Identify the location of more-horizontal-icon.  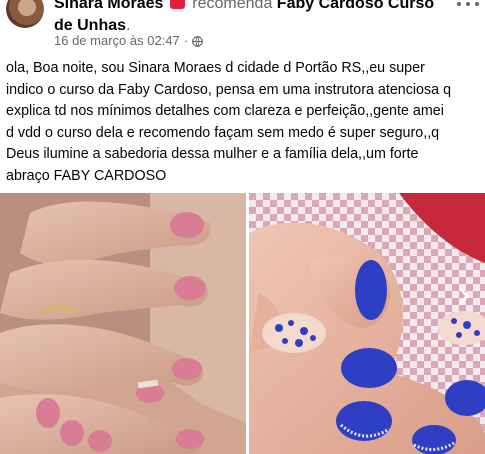
(459, 4).